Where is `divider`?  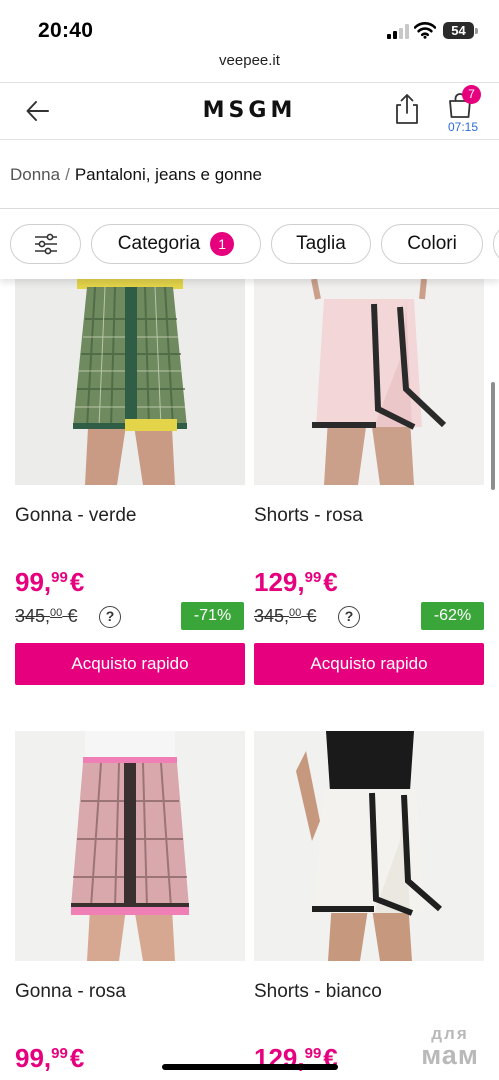
divider is located at coordinates (249, 139).